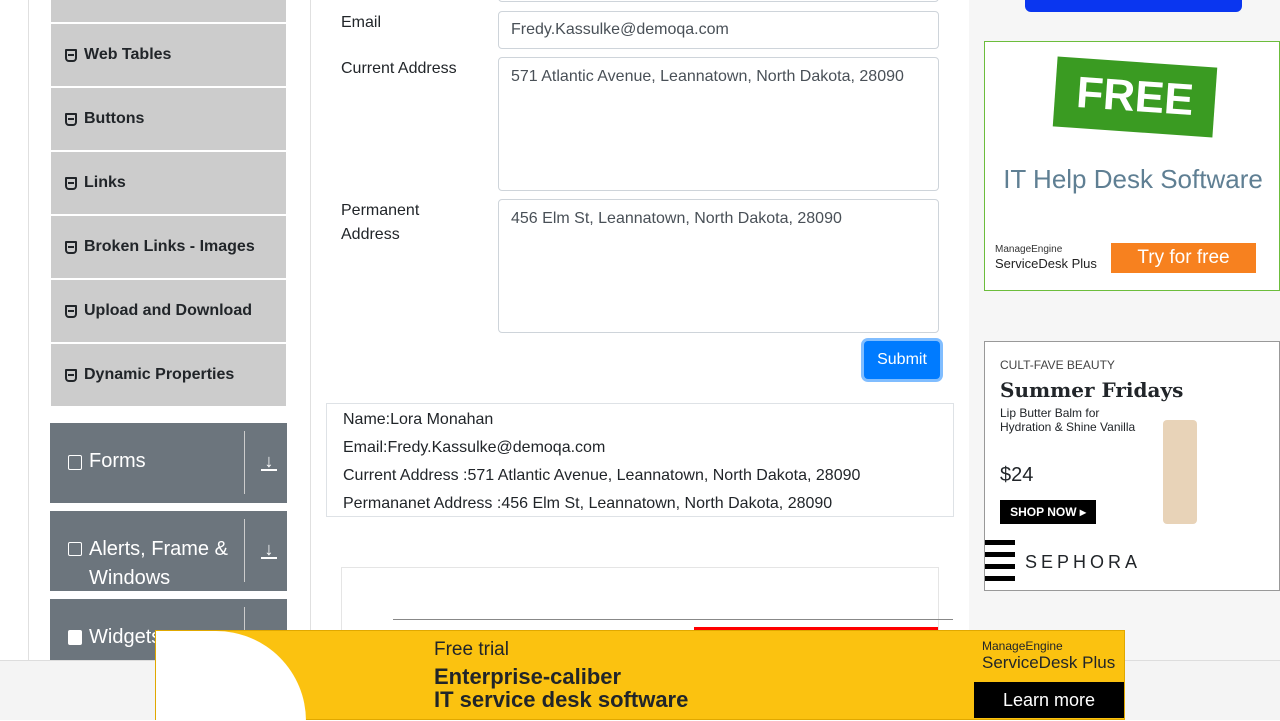 Image resolution: width=1280 pixels, height=721 pixels. I want to click on page-border, so click(28, 330).